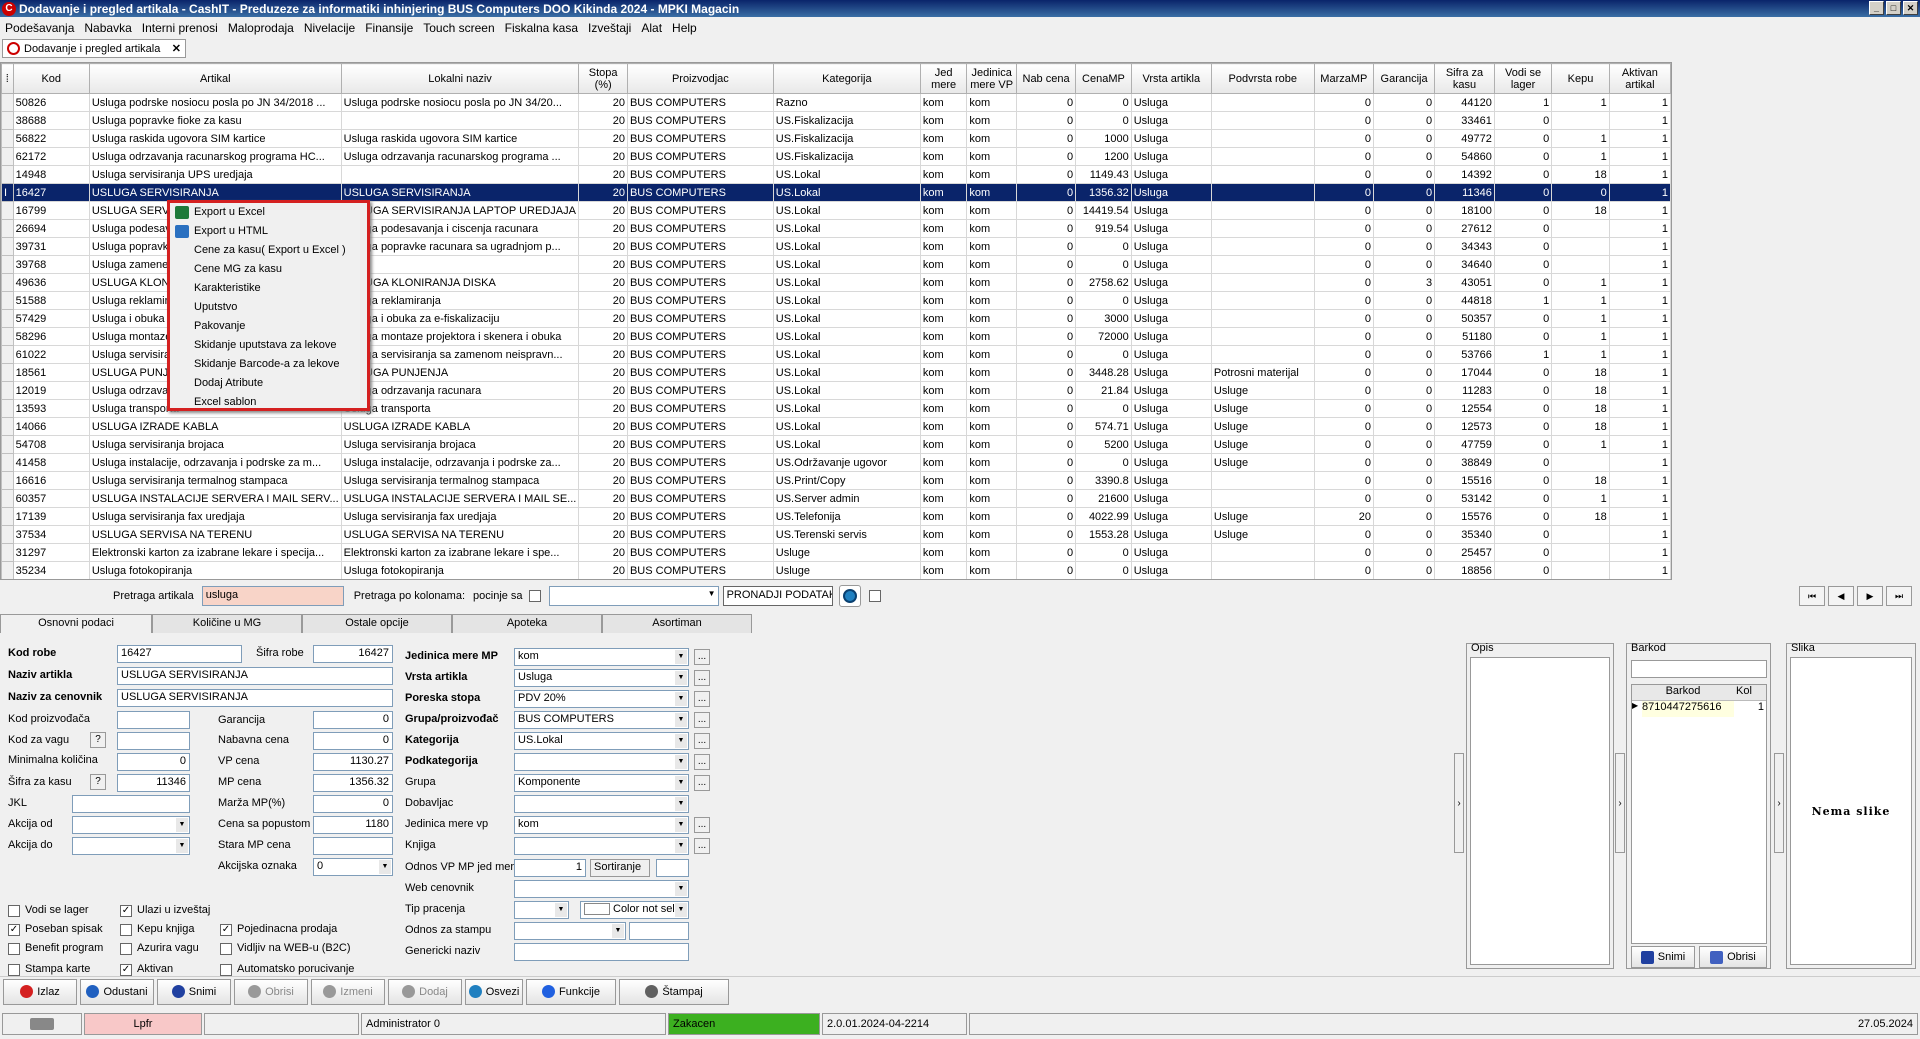 This screenshot has height=1039, width=1920. Describe the element at coordinates (215, 78) in the screenshot. I see `column-header-1: Artikal` at that location.